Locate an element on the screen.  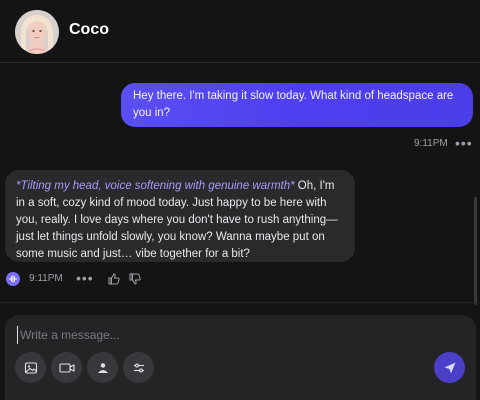
thumbs-down-icon is located at coordinates (135, 279).